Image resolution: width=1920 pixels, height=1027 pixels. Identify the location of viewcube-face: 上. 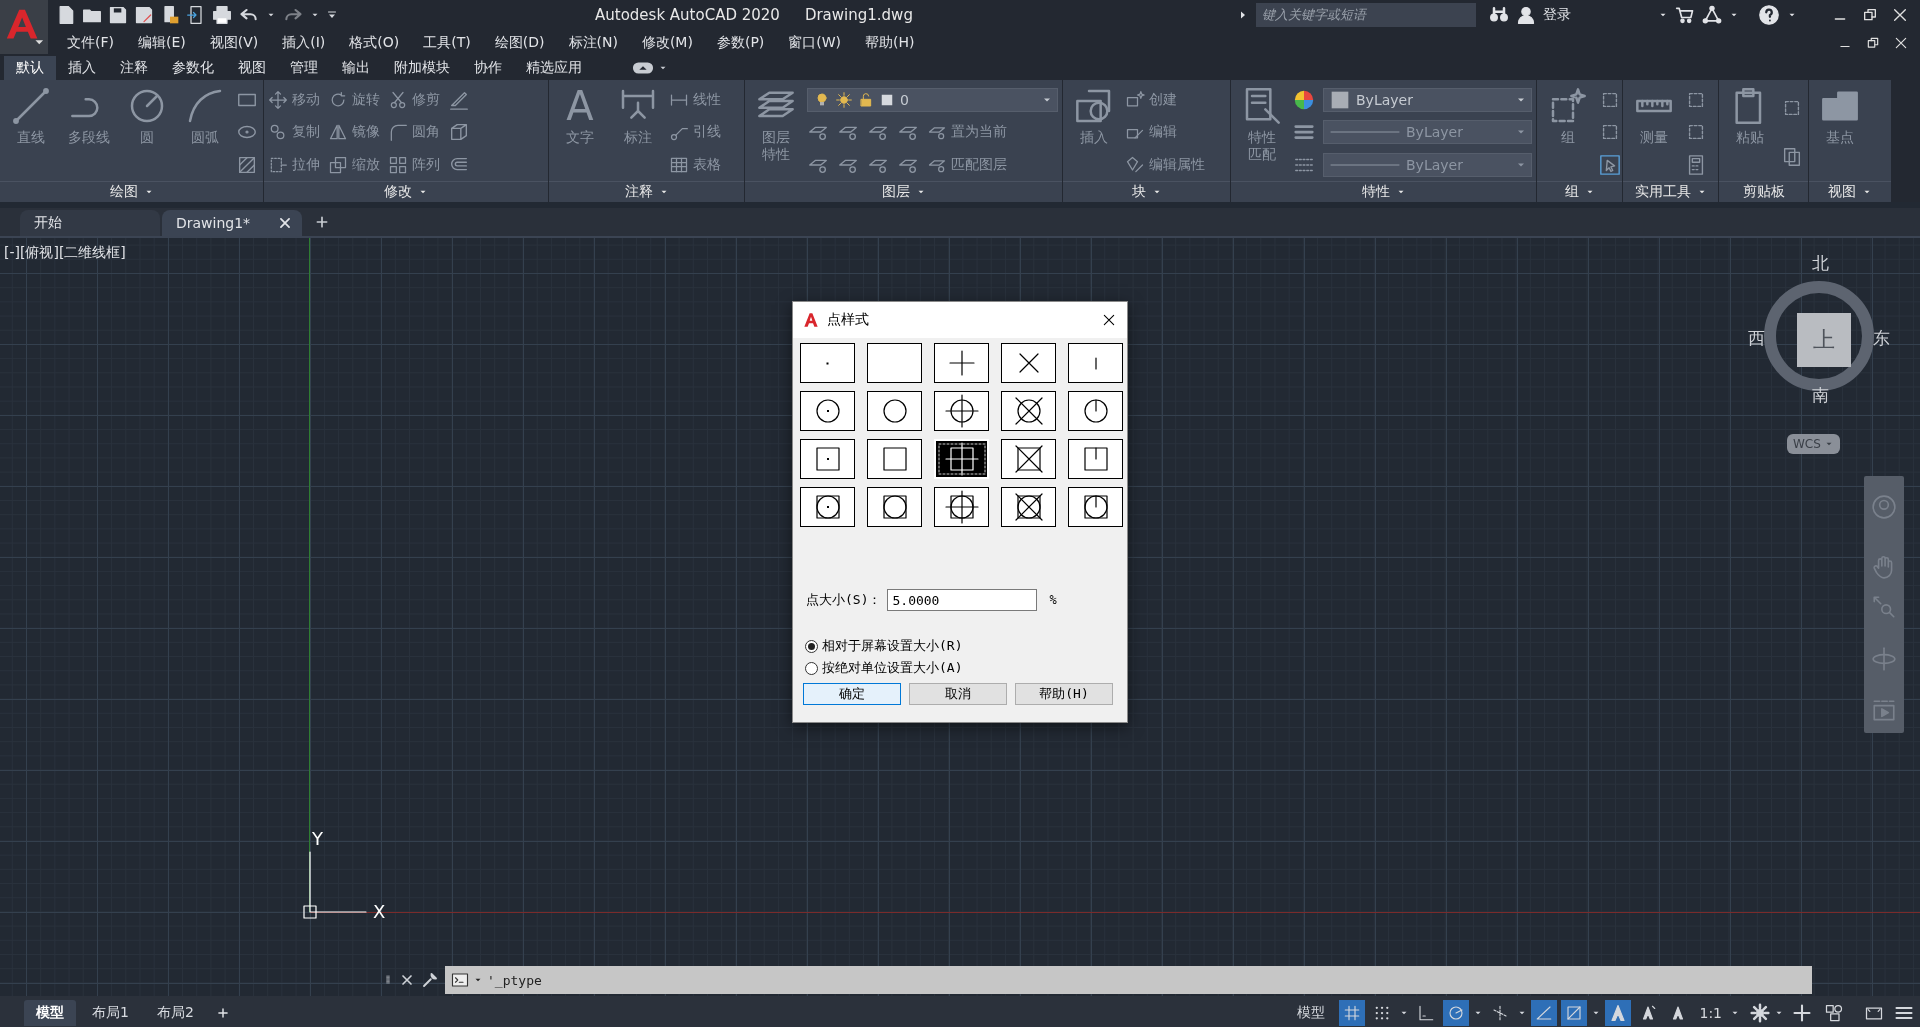
(1824, 340).